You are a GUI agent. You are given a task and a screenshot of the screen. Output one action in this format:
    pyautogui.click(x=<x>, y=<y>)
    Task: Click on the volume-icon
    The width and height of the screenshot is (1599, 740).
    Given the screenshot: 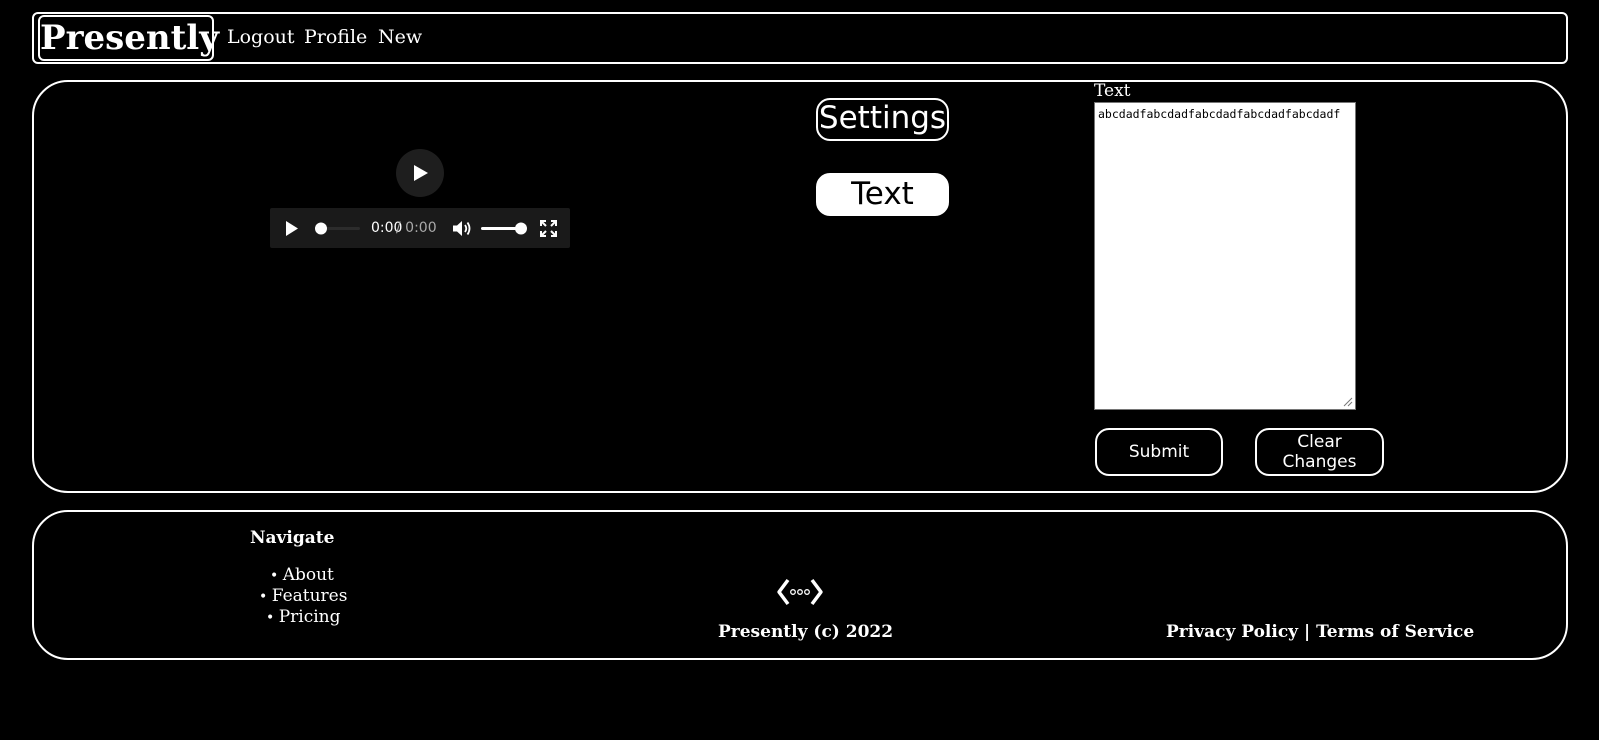 What is the action you would take?
    pyautogui.click(x=462, y=228)
    